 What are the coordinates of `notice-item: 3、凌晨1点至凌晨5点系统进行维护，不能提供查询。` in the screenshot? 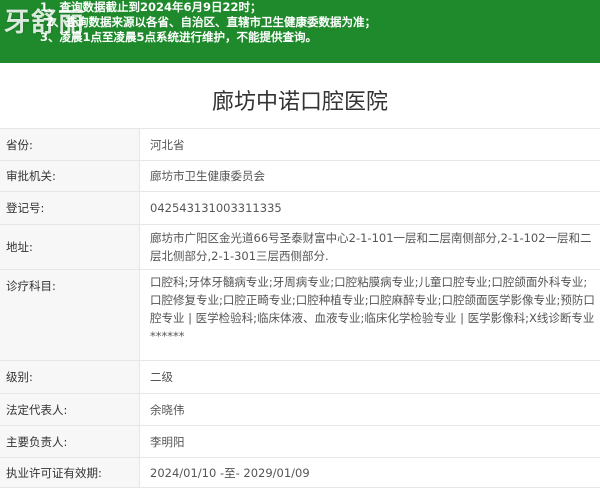 It's located at (179, 37).